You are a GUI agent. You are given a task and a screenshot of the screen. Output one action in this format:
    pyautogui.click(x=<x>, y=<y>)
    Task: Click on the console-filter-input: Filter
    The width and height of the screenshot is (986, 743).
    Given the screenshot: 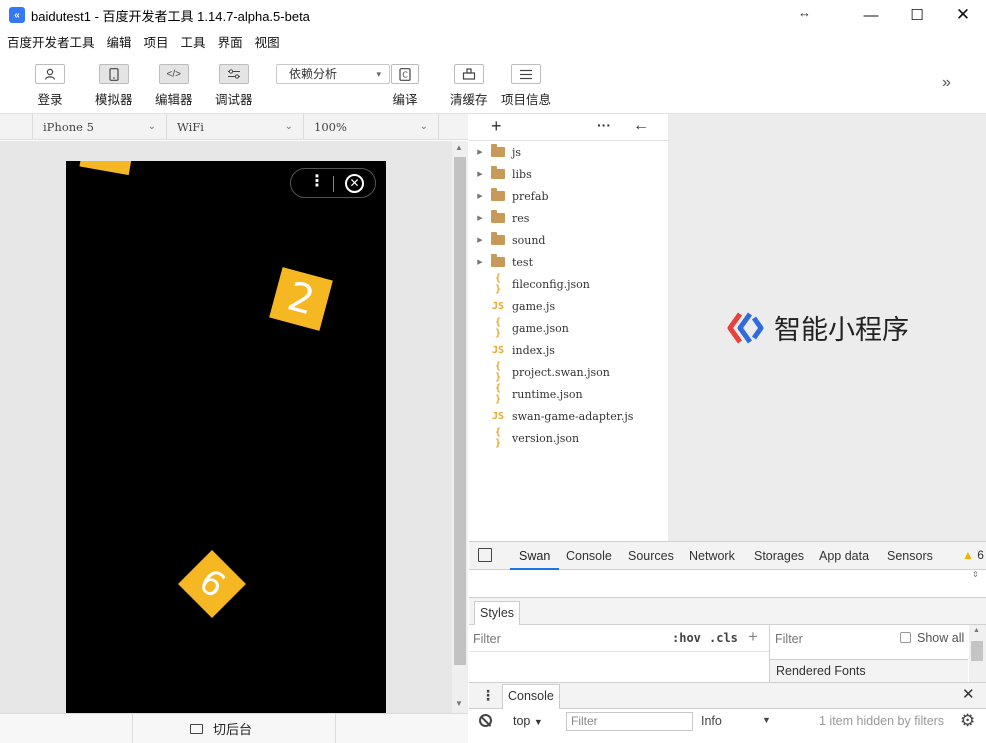 What is the action you would take?
    pyautogui.click(x=629, y=721)
    